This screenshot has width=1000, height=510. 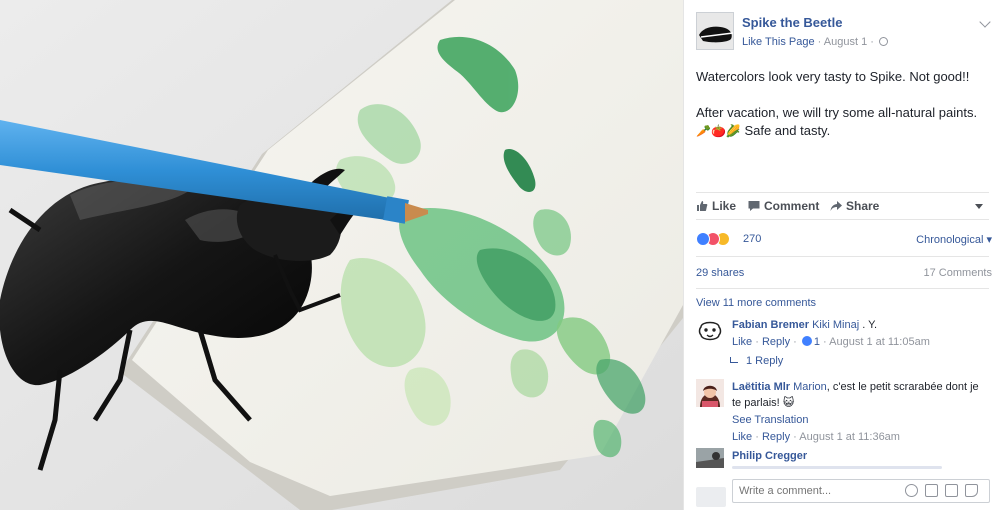 I want to click on sticker-icon, so click(x=971, y=490).